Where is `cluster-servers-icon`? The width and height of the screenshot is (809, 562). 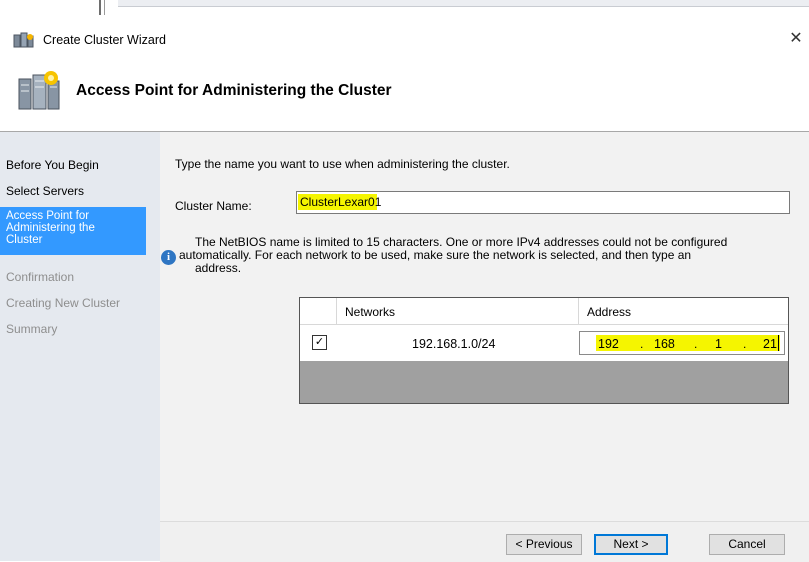 cluster-servers-icon is located at coordinates (39, 91).